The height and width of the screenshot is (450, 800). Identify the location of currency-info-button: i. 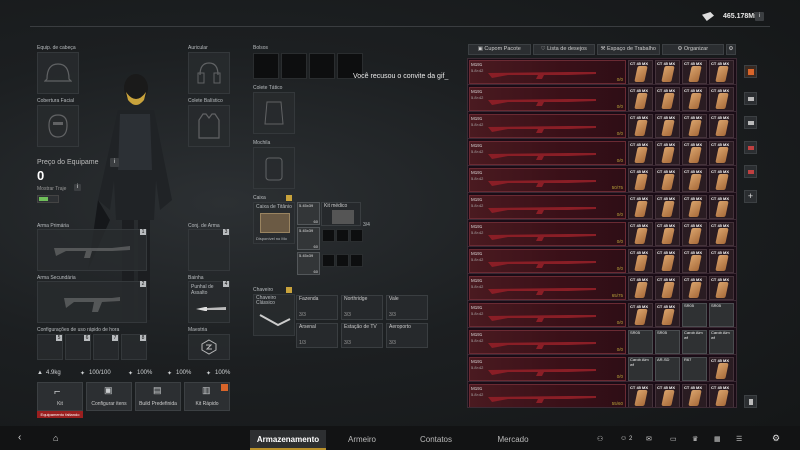
(759, 16).